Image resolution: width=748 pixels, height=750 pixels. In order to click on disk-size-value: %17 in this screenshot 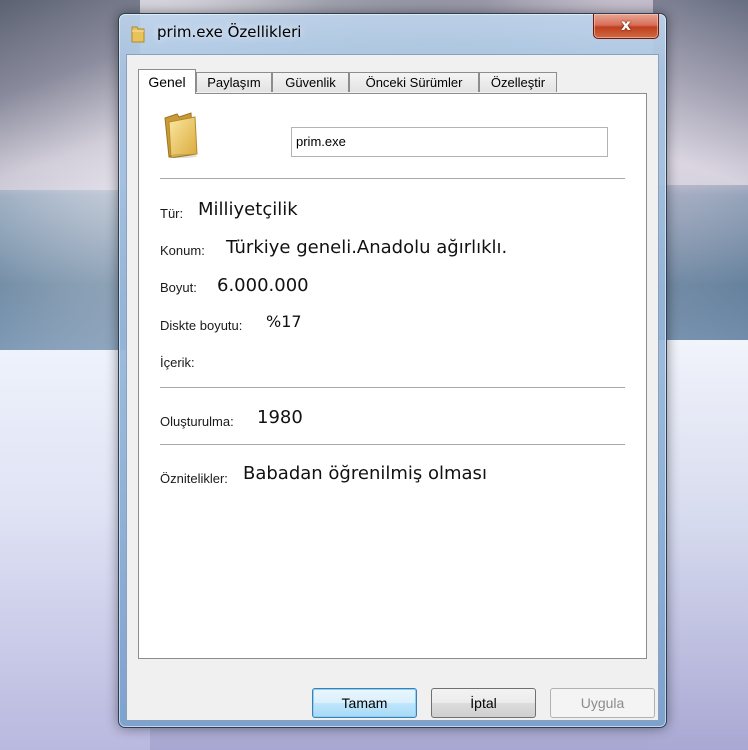, I will do `click(284, 321)`.